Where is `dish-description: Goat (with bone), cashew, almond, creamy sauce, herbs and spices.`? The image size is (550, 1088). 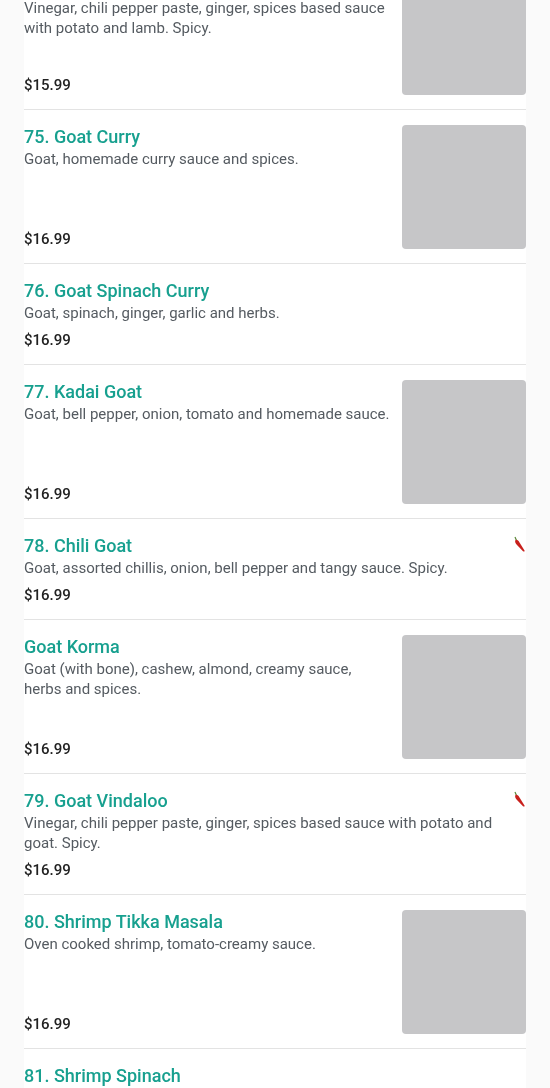 dish-description: Goat (with bone), cashew, almond, creamy sauce, herbs and spices. is located at coordinates (188, 679).